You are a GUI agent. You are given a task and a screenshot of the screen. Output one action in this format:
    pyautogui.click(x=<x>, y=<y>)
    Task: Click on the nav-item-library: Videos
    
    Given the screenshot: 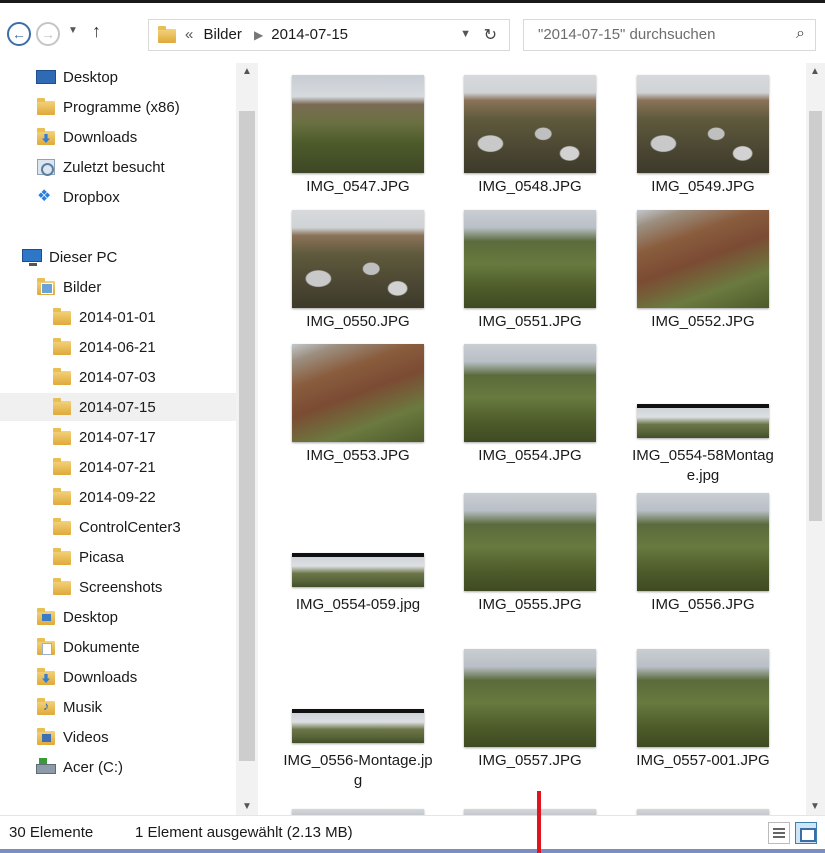 What is the action you would take?
    pyautogui.click(x=72, y=737)
    